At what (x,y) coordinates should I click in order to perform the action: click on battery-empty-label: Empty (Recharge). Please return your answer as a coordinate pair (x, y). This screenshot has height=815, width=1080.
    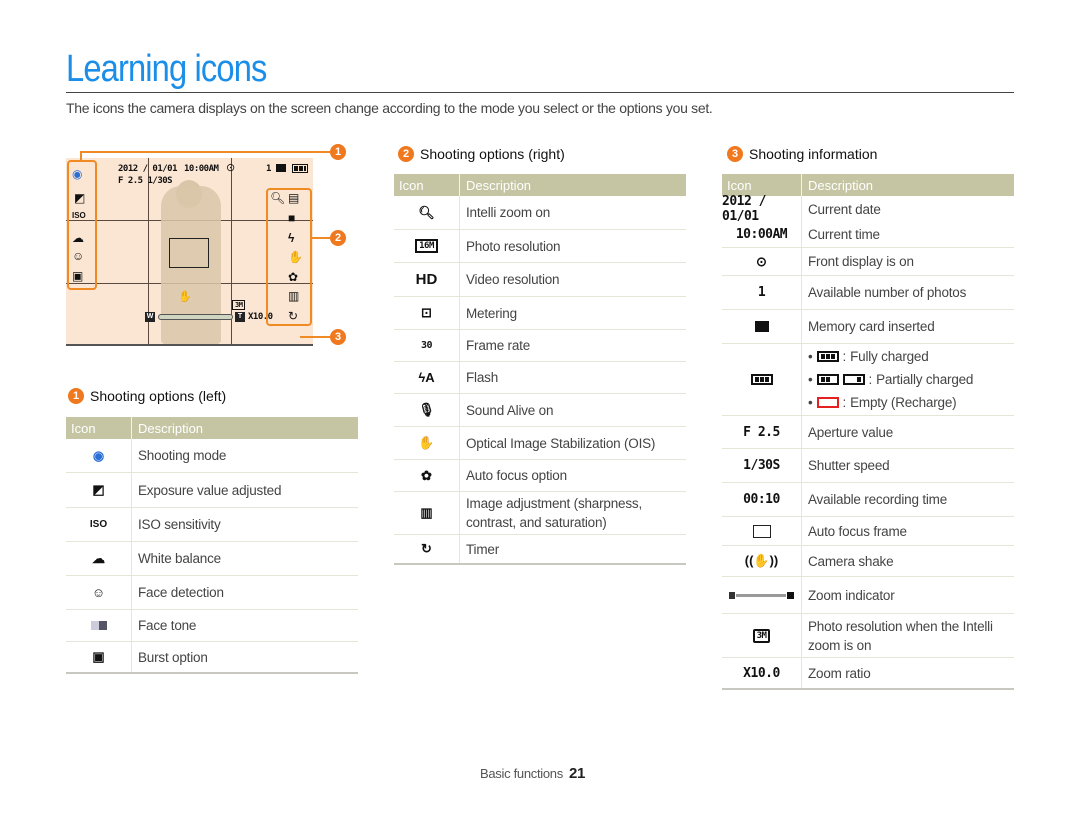
    Looking at the image, I should click on (903, 402).